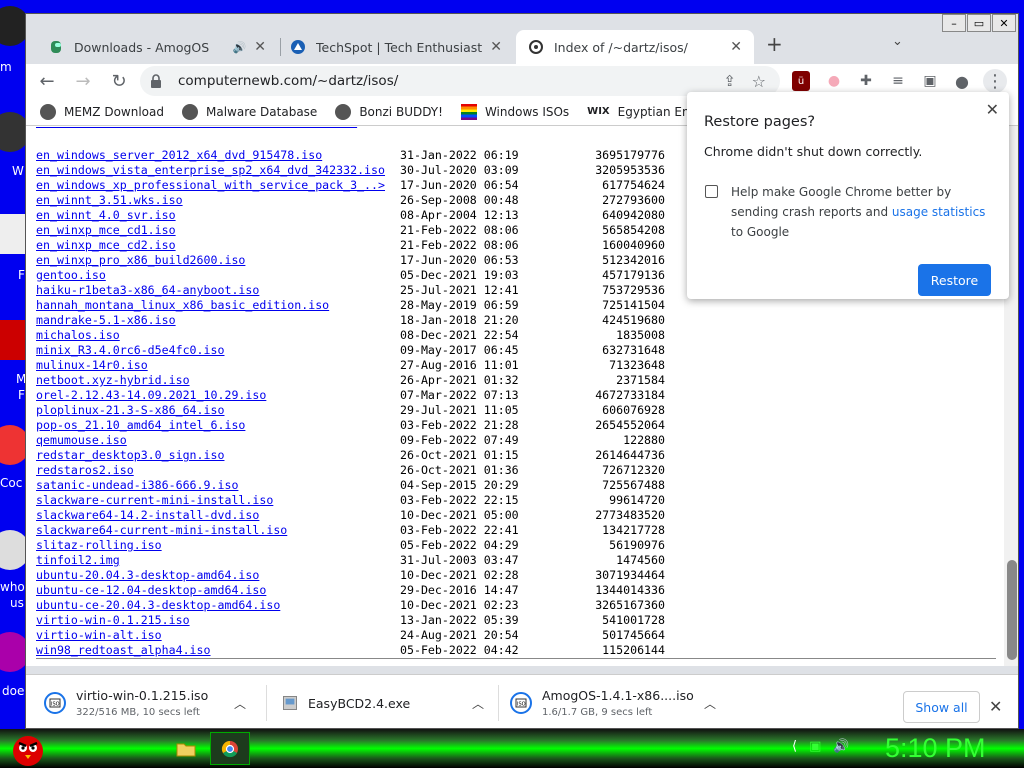 The height and width of the screenshot is (768, 1024). Describe the element at coordinates (218, 455) in the screenshot. I see `file-link: redstar_desktop3.0_sign.iso` at that location.